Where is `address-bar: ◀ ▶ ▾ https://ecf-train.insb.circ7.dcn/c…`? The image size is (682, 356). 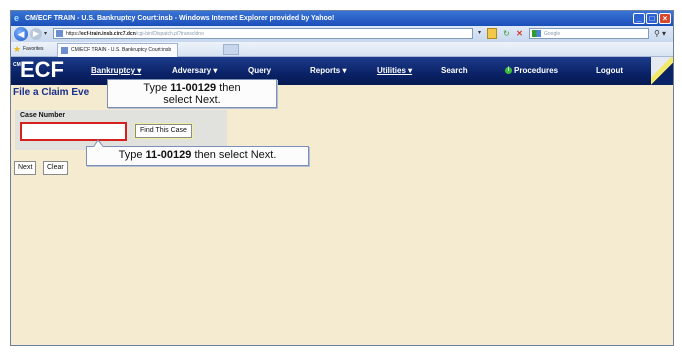
address-bar: ◀ ▶ ▾ https://ecf-train.insb.circ7.dcn/c… is located at coordinates (342, 34).